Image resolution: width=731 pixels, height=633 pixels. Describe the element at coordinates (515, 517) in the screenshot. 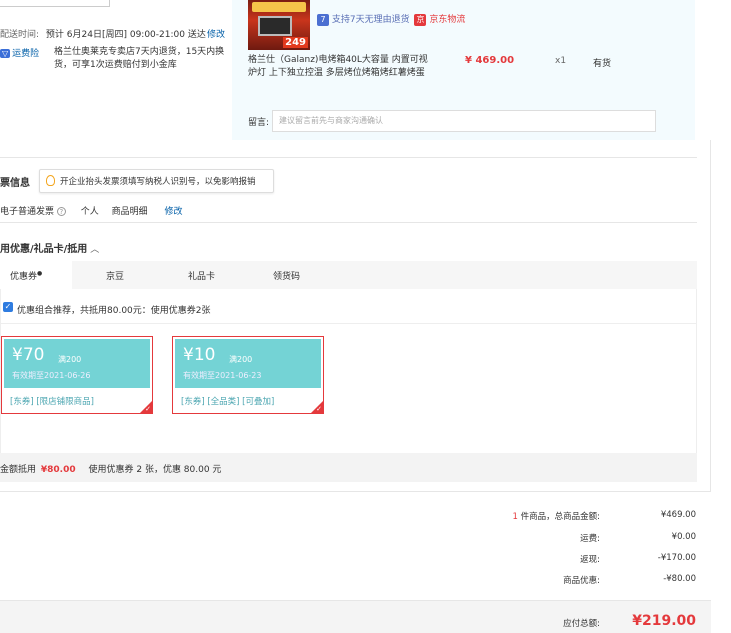

I see `item-count: 1` at that location.